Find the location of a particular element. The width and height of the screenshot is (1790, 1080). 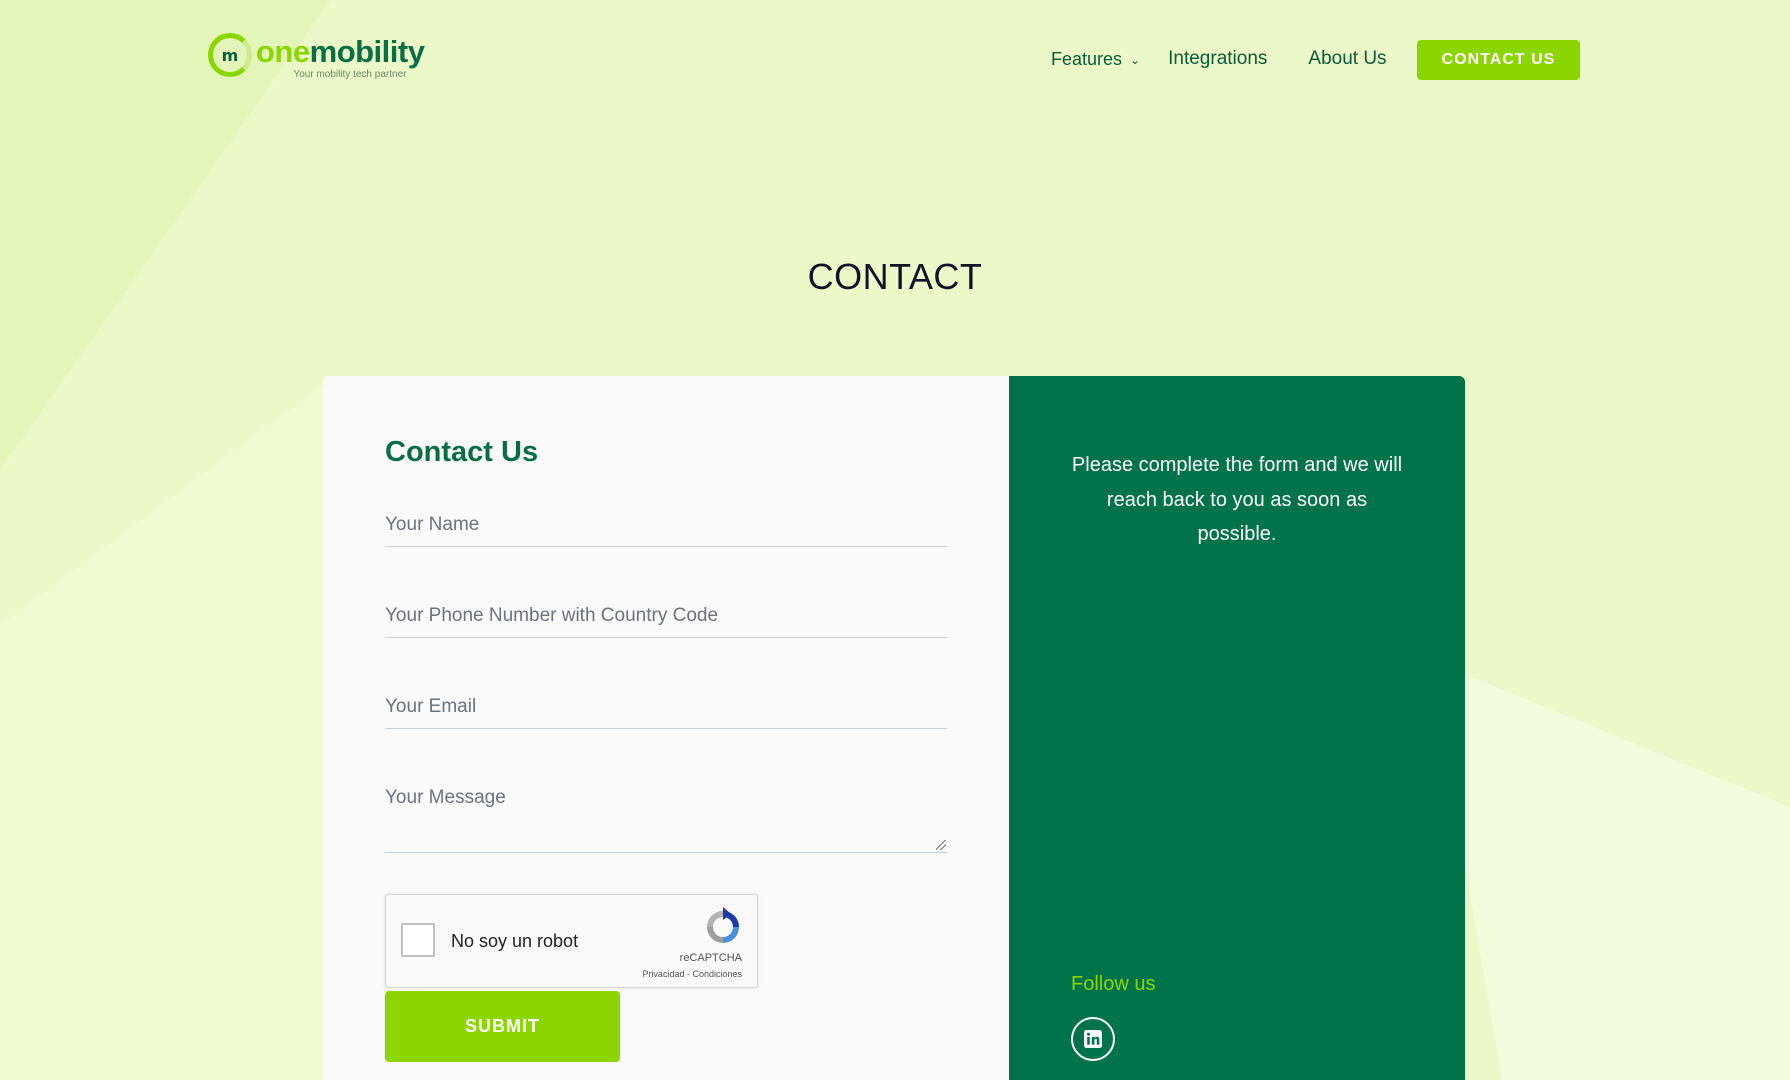

form-title: Contact Us is located at coordinates (462, 452).